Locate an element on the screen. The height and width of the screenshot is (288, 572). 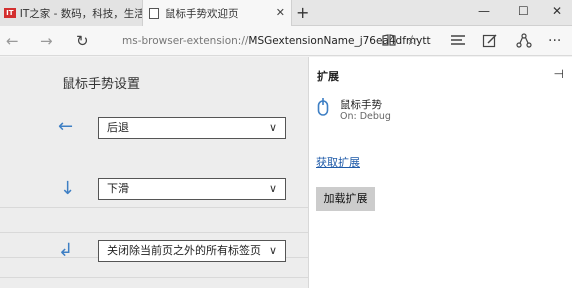
extension-name: 鼠标手势 is located at coordinates (361, 105).